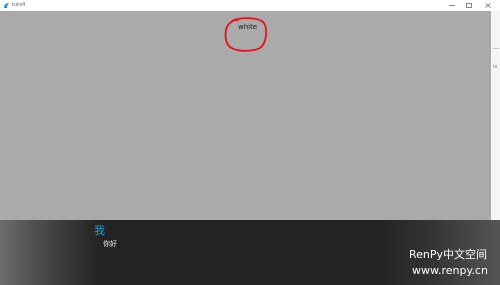 The height and width of the screenshot is (285, 500). I want to click on minimize-icon, so click(452, 5).